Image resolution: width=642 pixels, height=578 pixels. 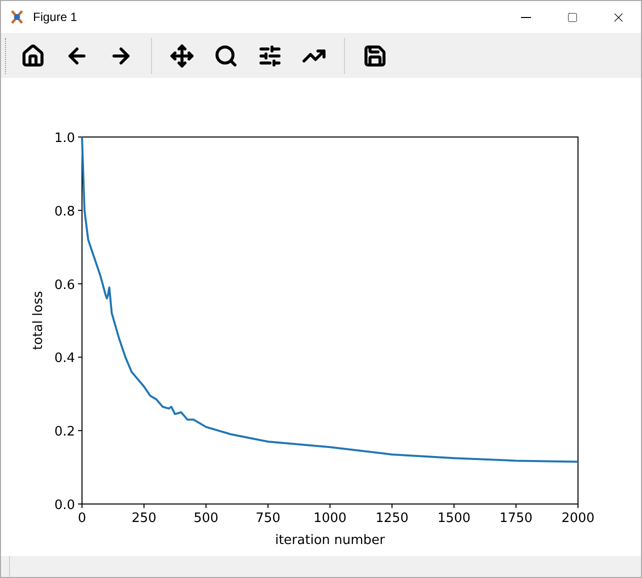 I want to click on y-tick-label: 0.2, so click(x=64, y=432).